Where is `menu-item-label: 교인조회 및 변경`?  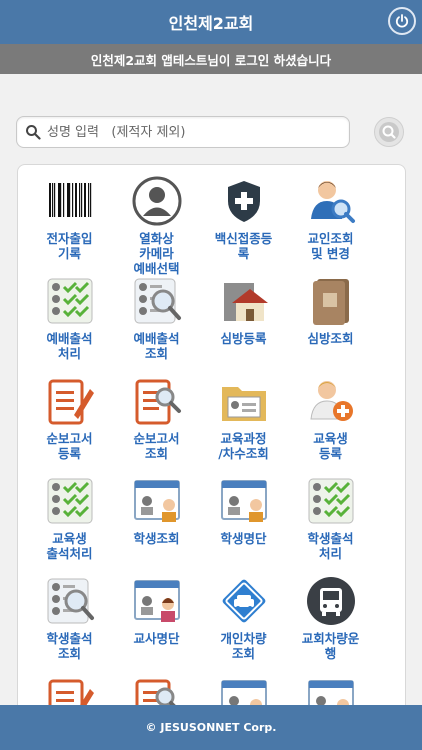 menu-item-label: 교인조회 및 변경 is located at coordinates (330, 246).